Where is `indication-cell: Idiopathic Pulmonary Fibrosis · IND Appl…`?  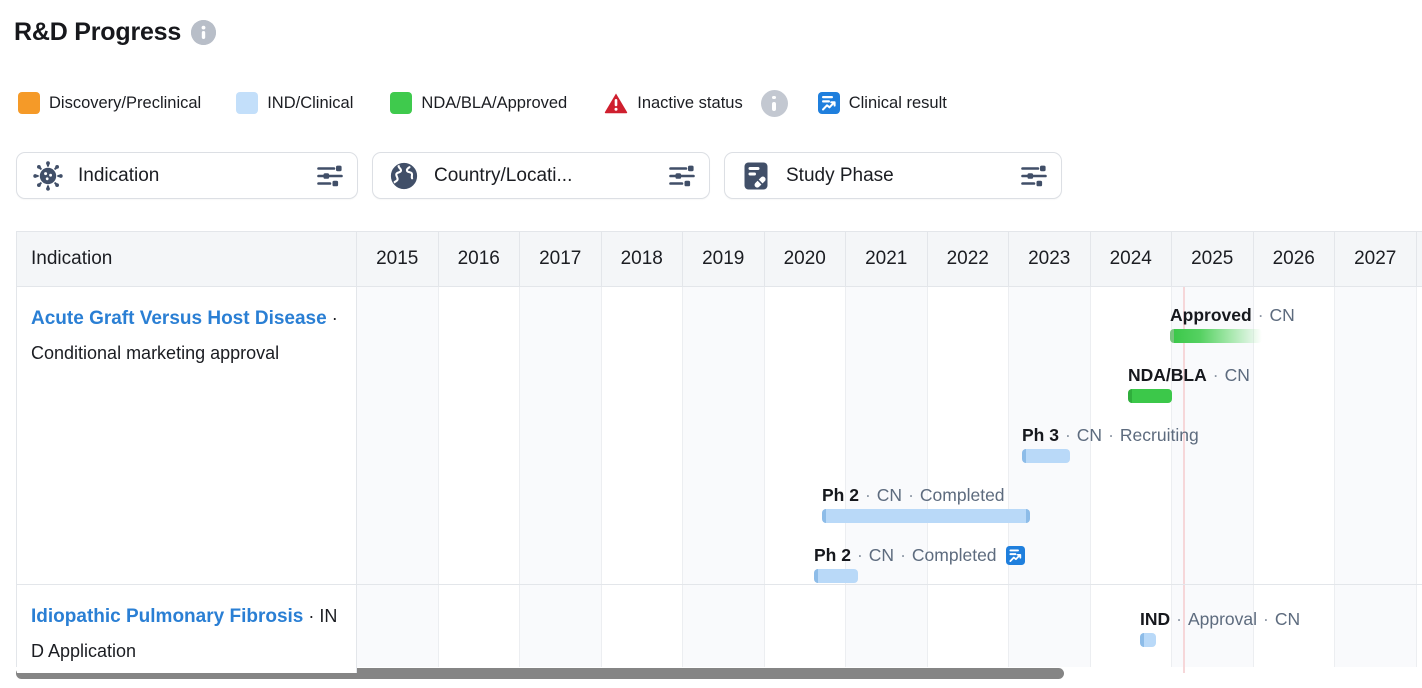 indication-cell: Idiopathic Pulmonary Fibrosis · IND Appl… is located at coordinates (187, 629).